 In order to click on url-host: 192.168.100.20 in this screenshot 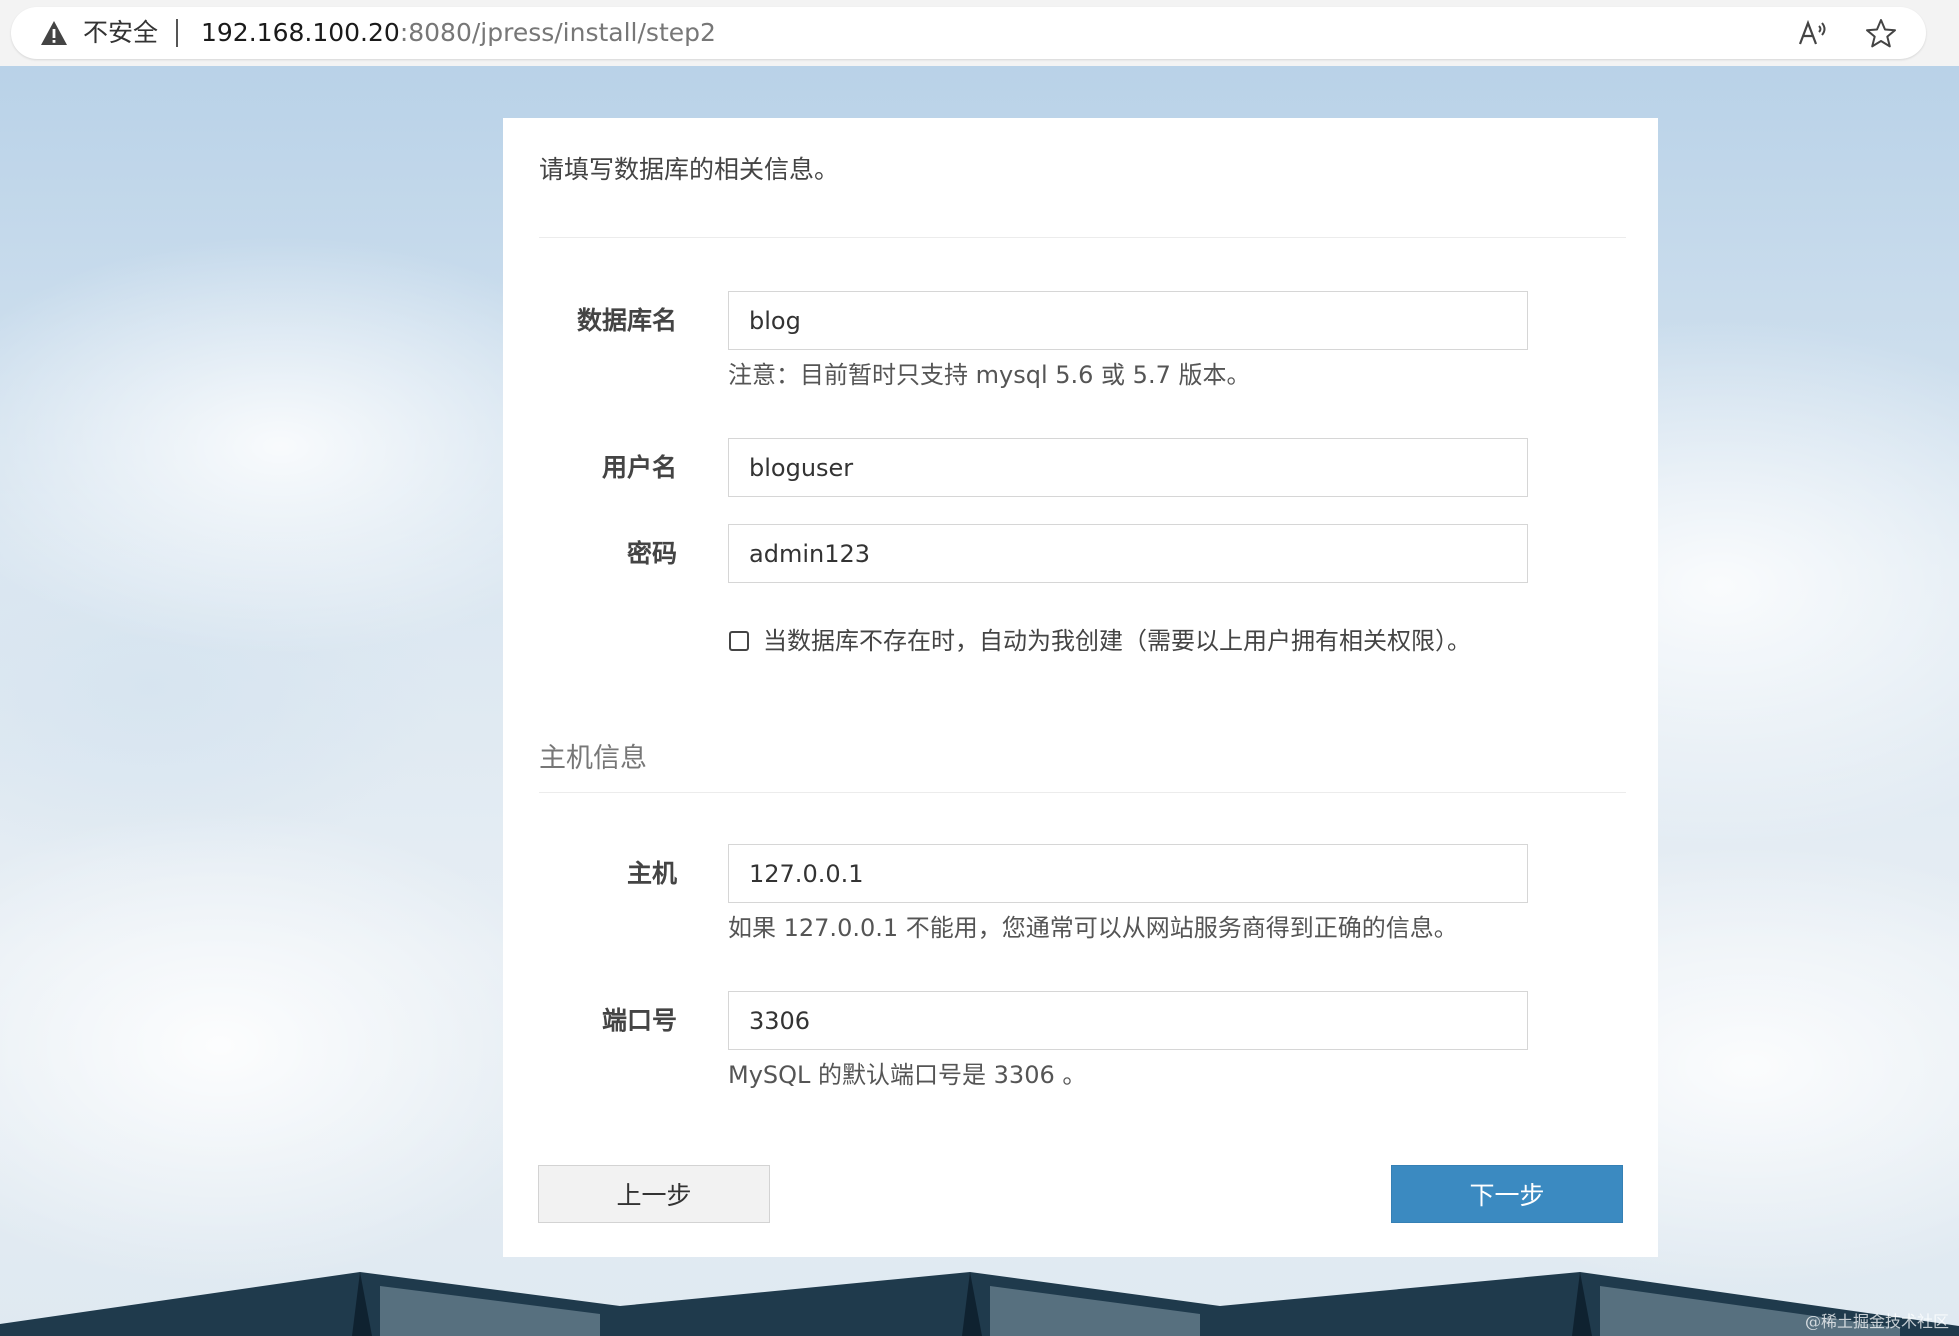, I will do `click(300, 32)`.